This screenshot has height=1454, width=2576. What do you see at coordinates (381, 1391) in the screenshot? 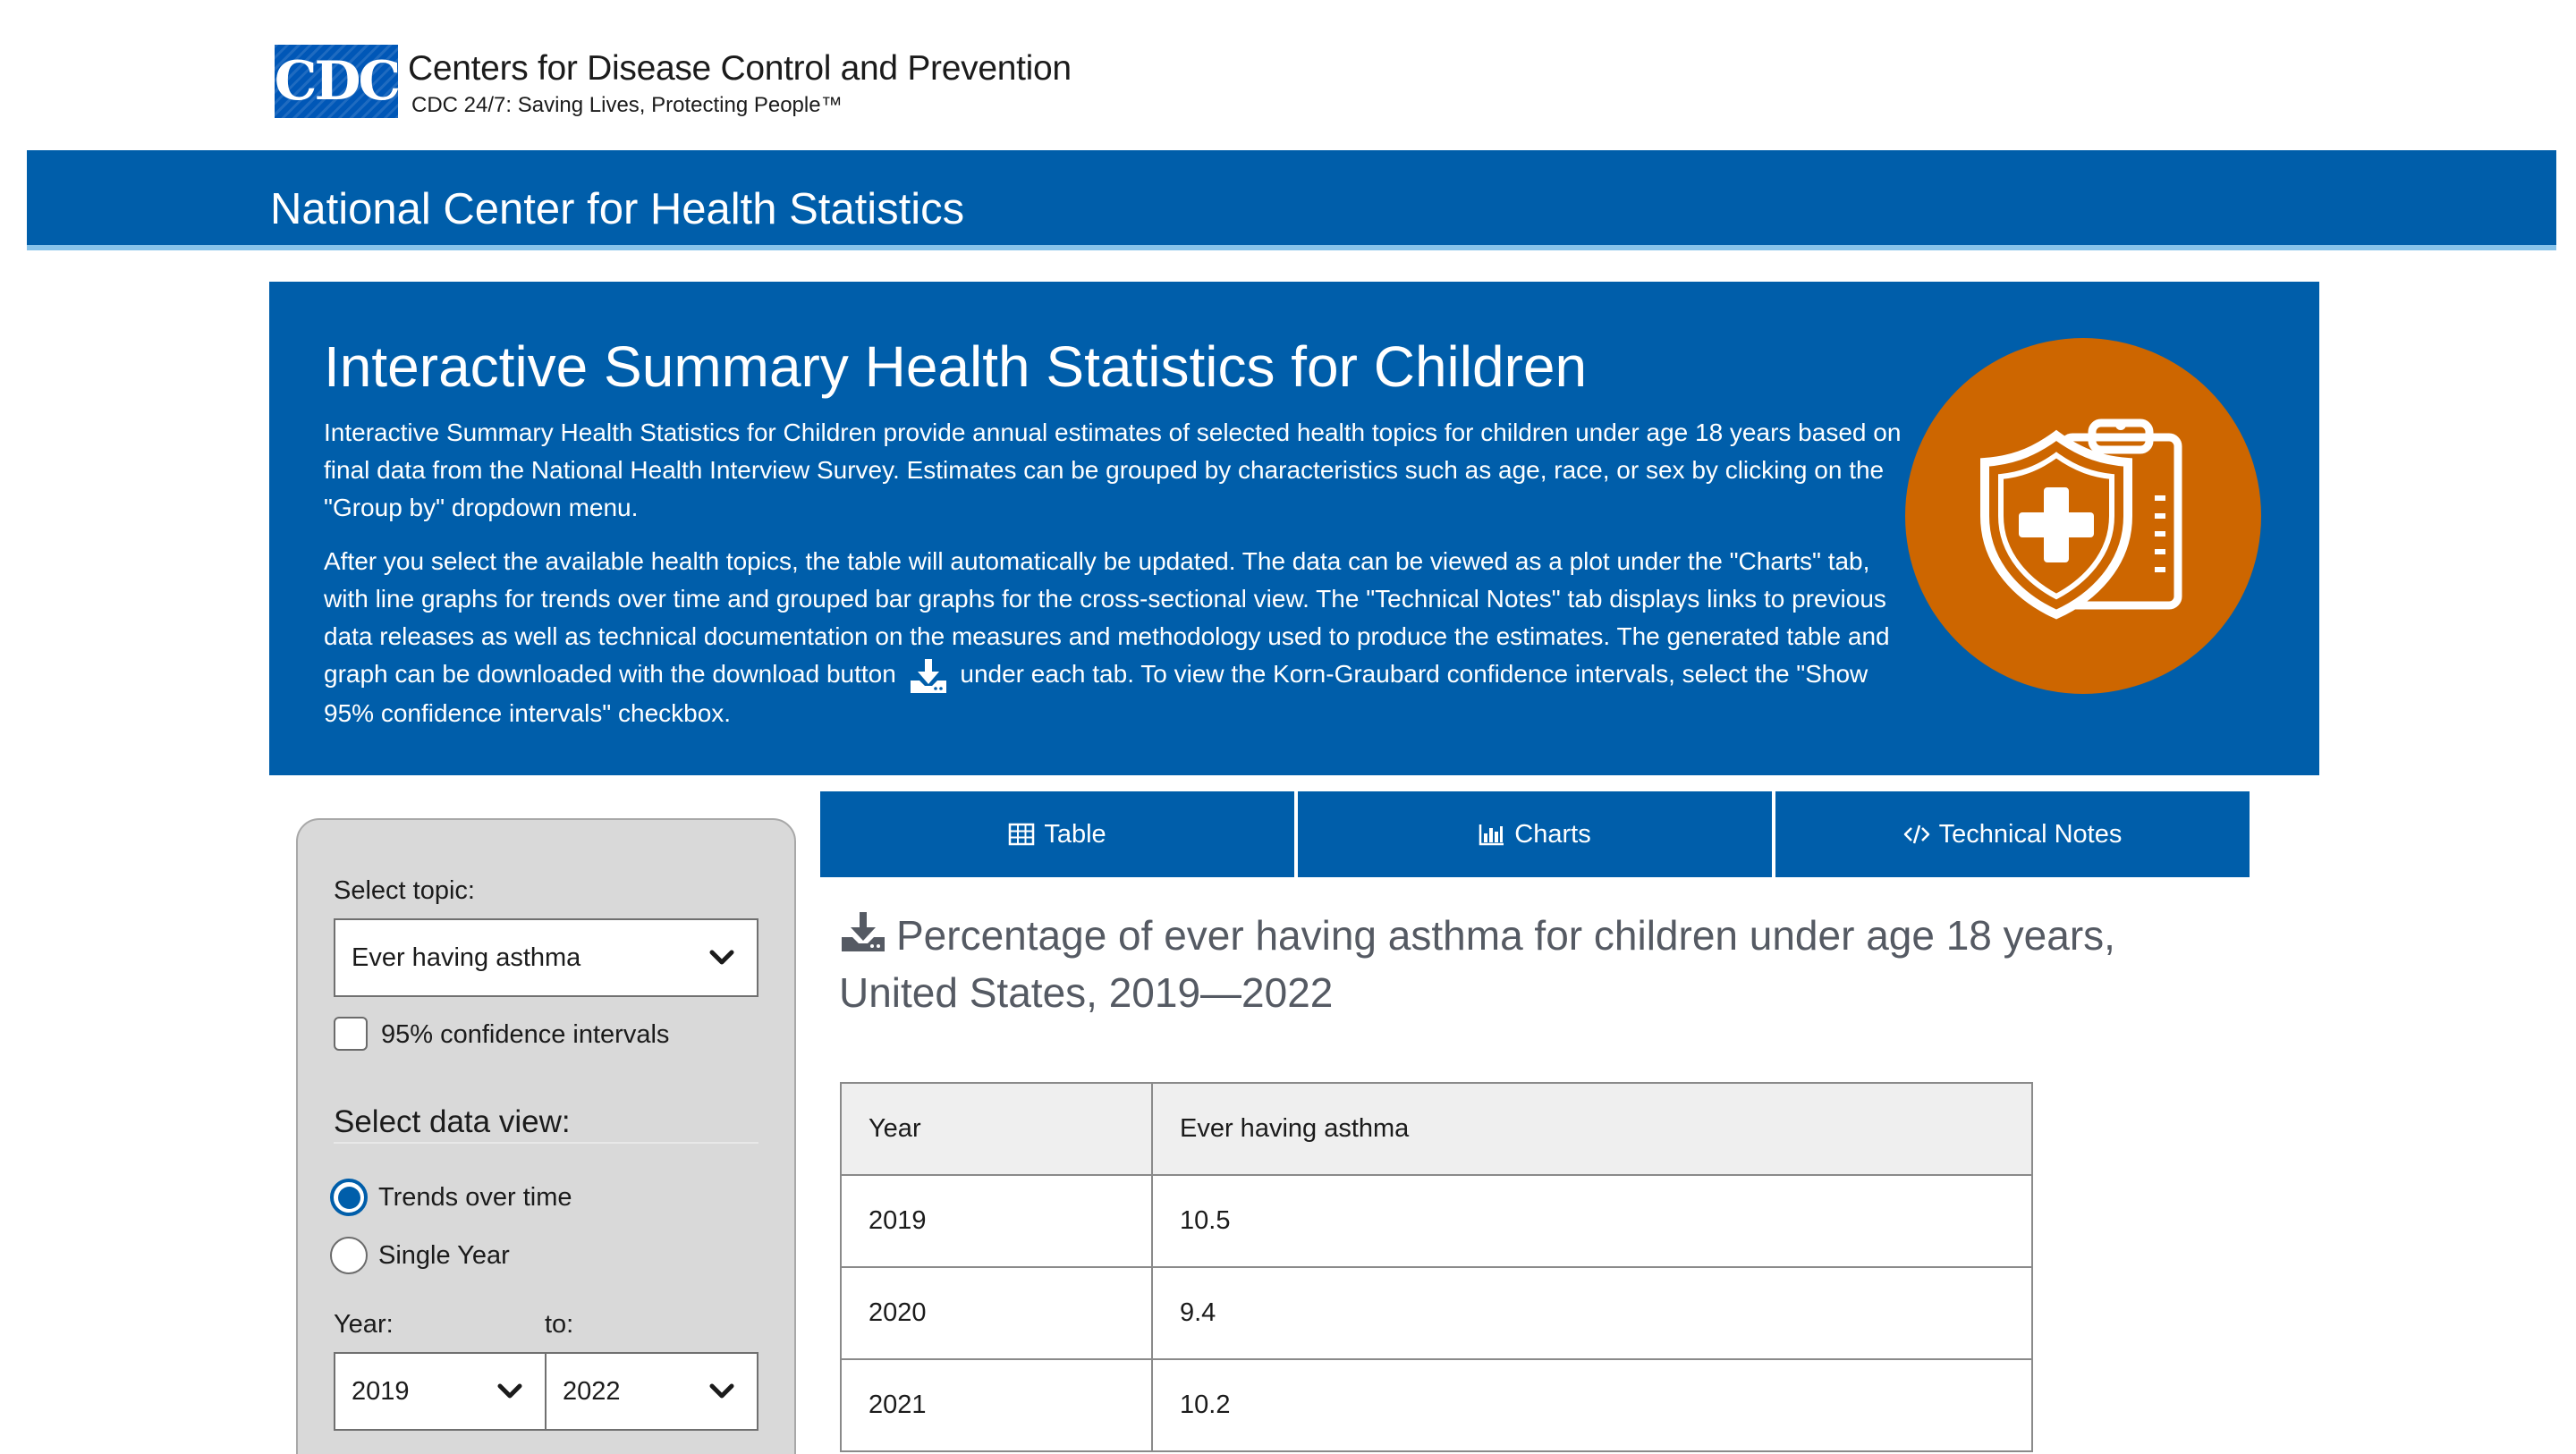
I see `year-from-value: 2019` at bounding box center [381, 1391].